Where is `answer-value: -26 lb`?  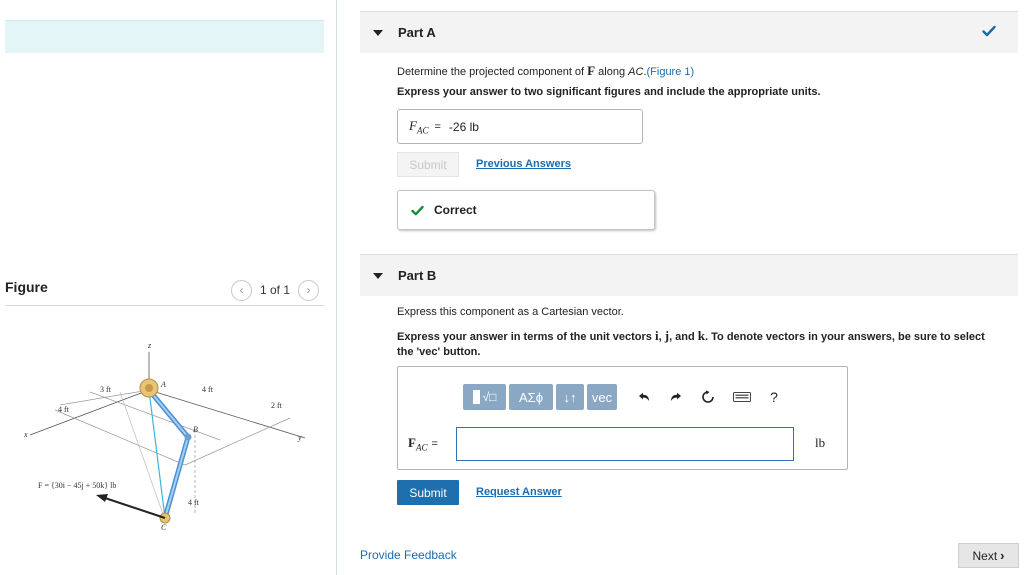
answer-value: -26 lb is located at coordinates (463, 126).